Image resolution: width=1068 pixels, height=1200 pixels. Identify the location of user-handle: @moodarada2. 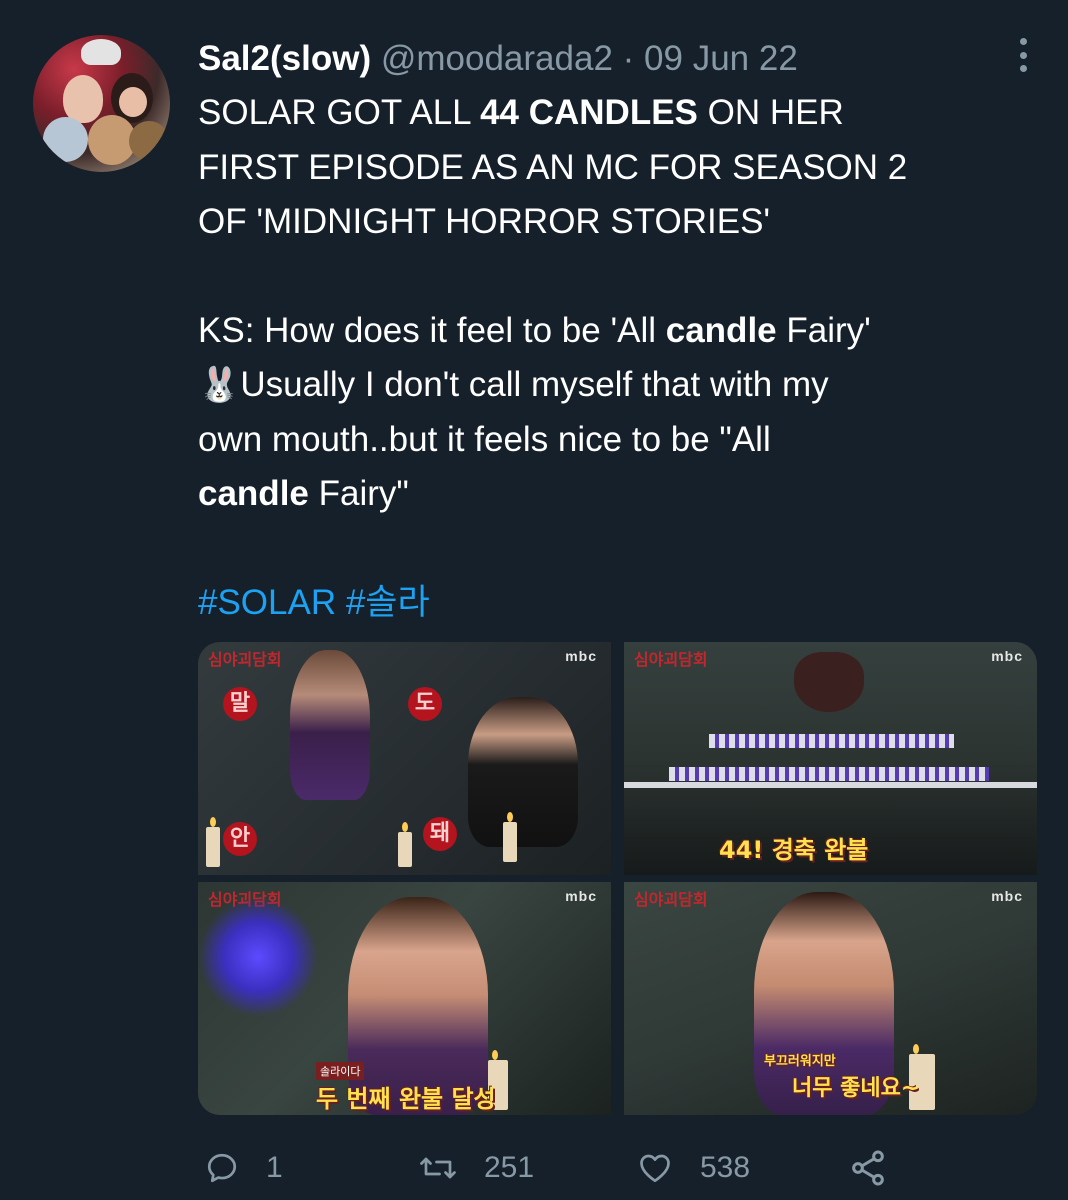
(497, 58).